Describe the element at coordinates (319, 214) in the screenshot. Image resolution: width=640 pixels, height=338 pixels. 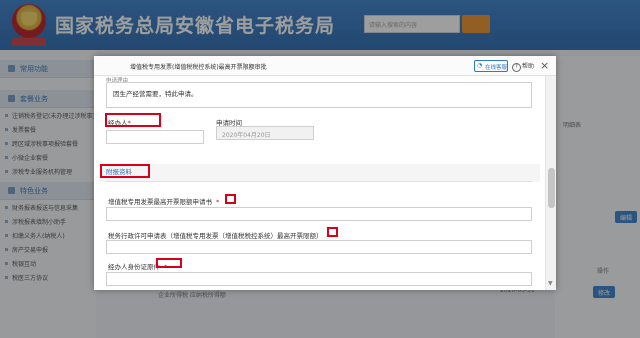
I see `doc1-upload-field` at that location.